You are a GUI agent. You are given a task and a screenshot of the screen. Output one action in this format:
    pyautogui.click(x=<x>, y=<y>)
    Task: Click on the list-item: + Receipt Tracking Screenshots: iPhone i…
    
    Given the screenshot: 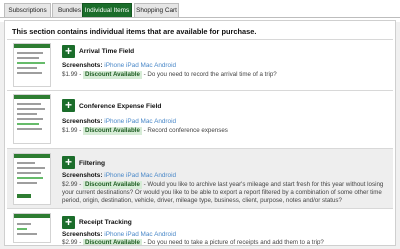 What is the action you would take?
    pyautogui.click(x=200, y=227)
    